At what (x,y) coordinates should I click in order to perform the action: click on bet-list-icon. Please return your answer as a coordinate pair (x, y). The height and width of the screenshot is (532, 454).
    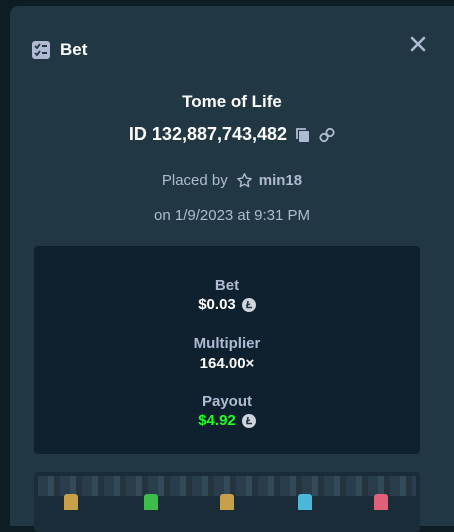
    Looking at the image, I should click on (41, 50).